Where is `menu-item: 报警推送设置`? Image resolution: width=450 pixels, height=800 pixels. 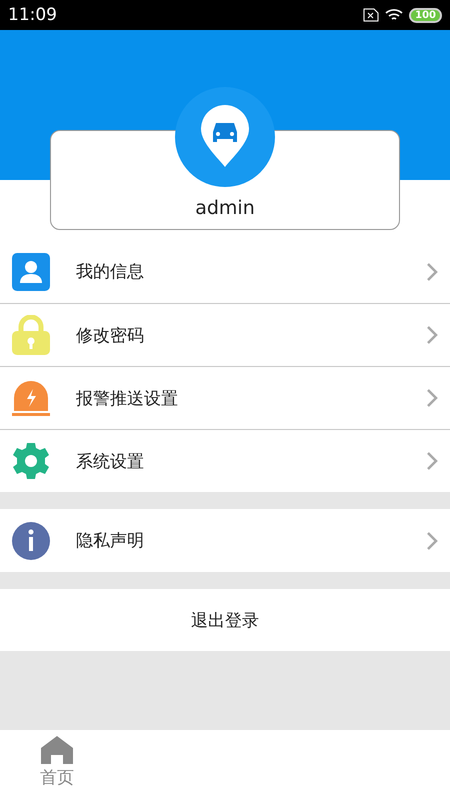
menu-item: 报警推送设置 is located at coordinates (225, 397).